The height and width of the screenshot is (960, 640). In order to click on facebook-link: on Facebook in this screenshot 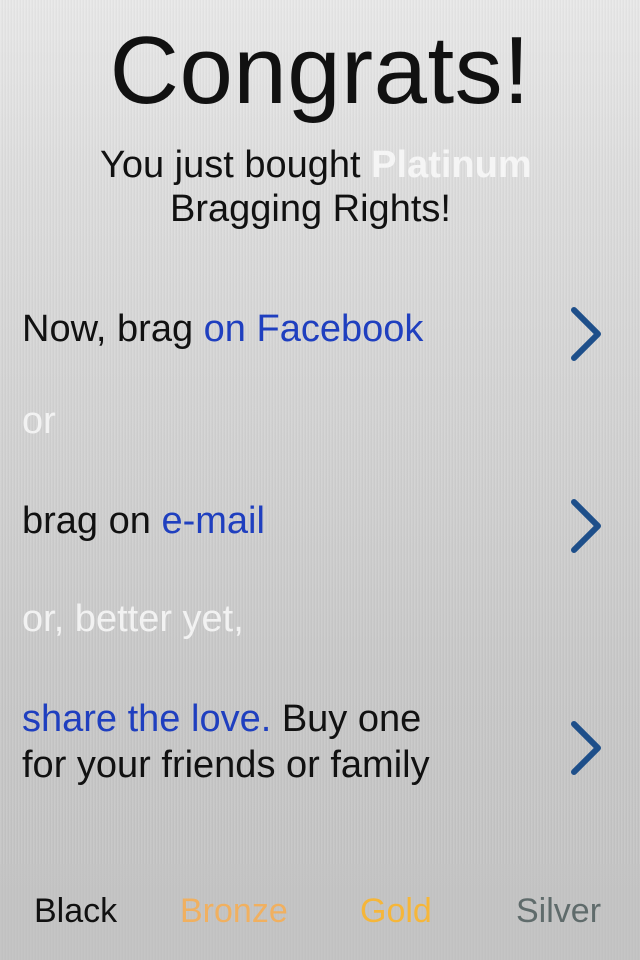, I will do `click(314, 329)`.